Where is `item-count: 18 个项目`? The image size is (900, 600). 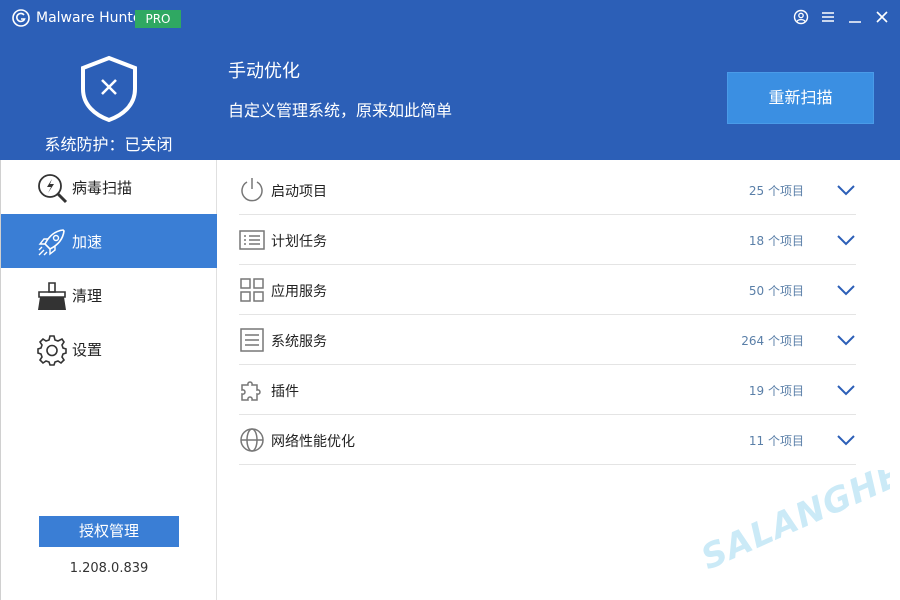 item-count: 18 个项目 is located at coordinates (776, 241).